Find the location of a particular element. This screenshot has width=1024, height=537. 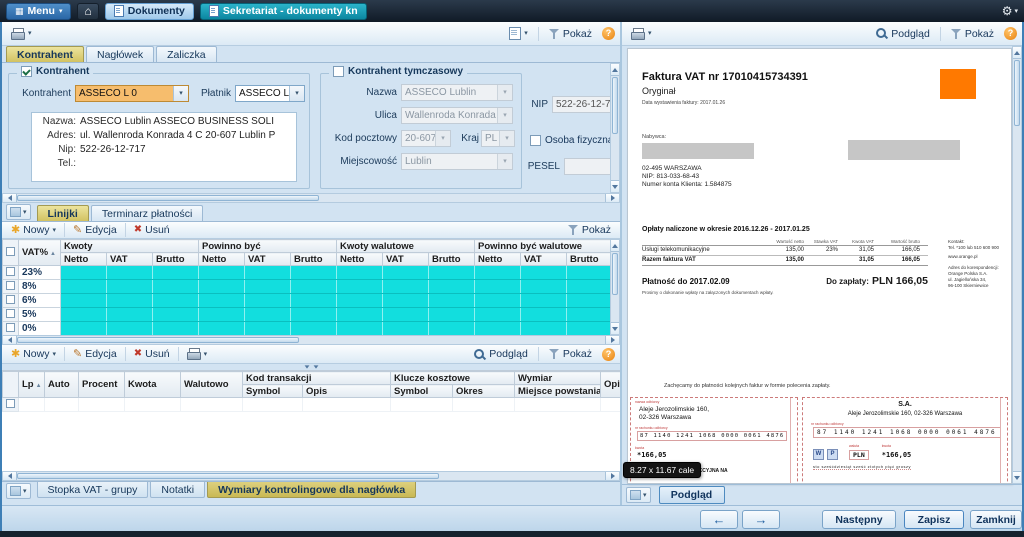

ulica-input: Wallenroda Konrada ▾ is located at coordinates (457, 115).